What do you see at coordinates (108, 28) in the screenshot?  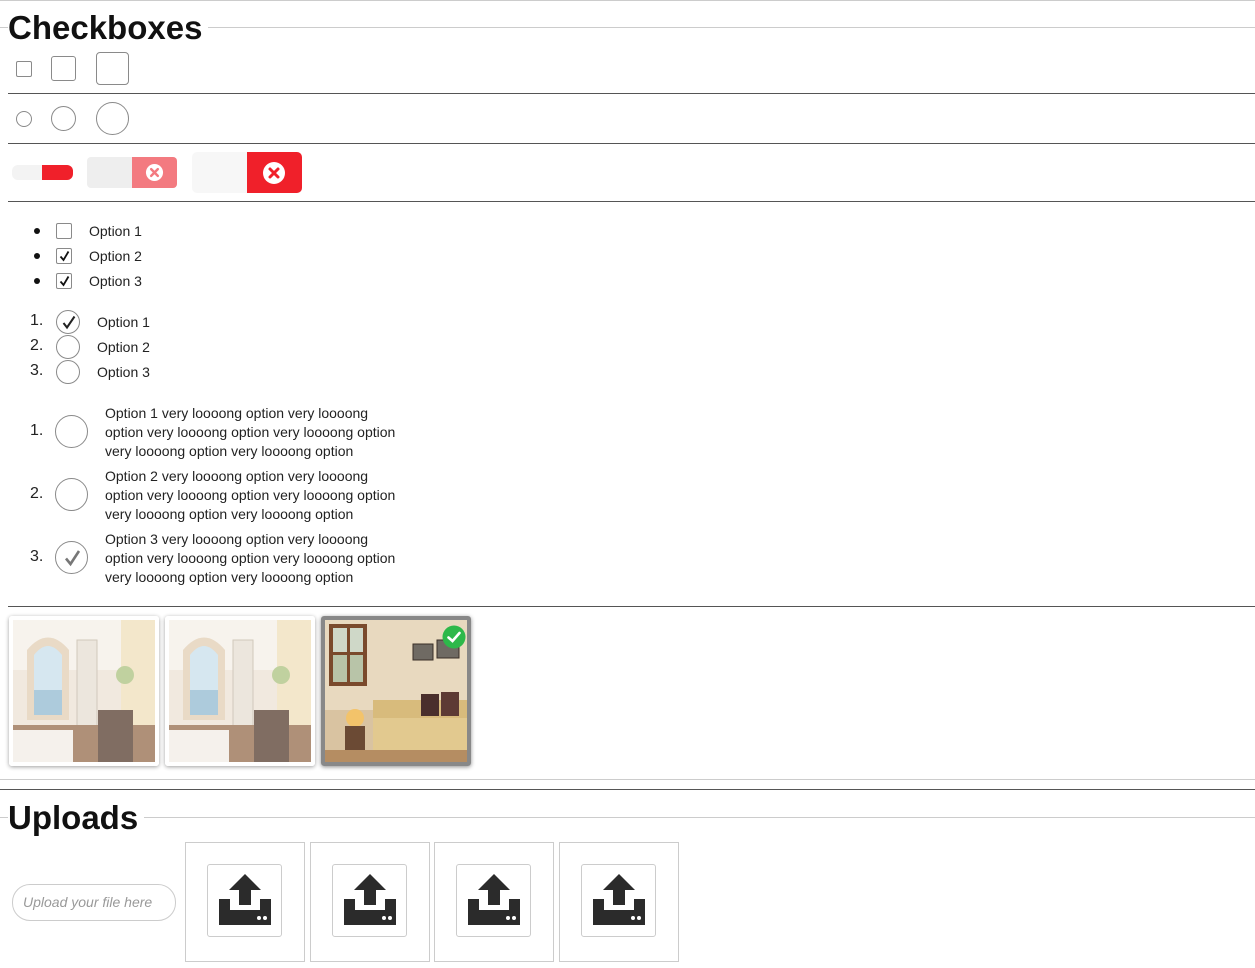 I see `section-title-checkboxes: Checkboxes` at bounding box center [108, 28].